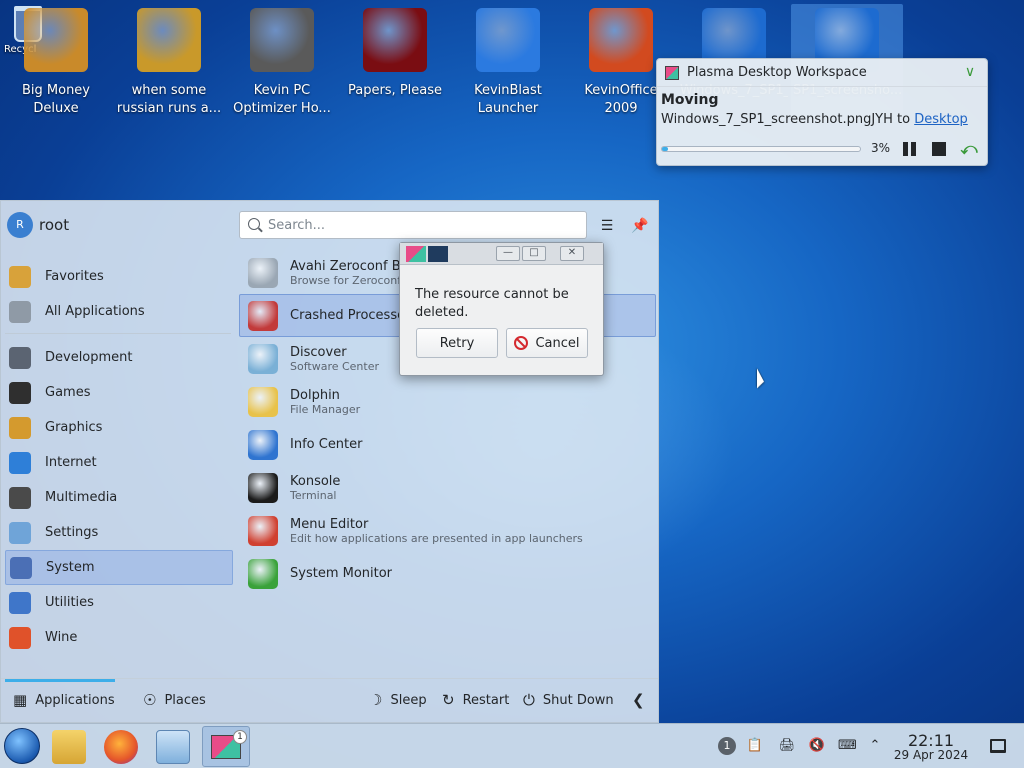 The image size is (1024, 768). What do you see at coordinates (939, 149) in the screenshot?
I see `stop-button` at bounding box center [939, 149].